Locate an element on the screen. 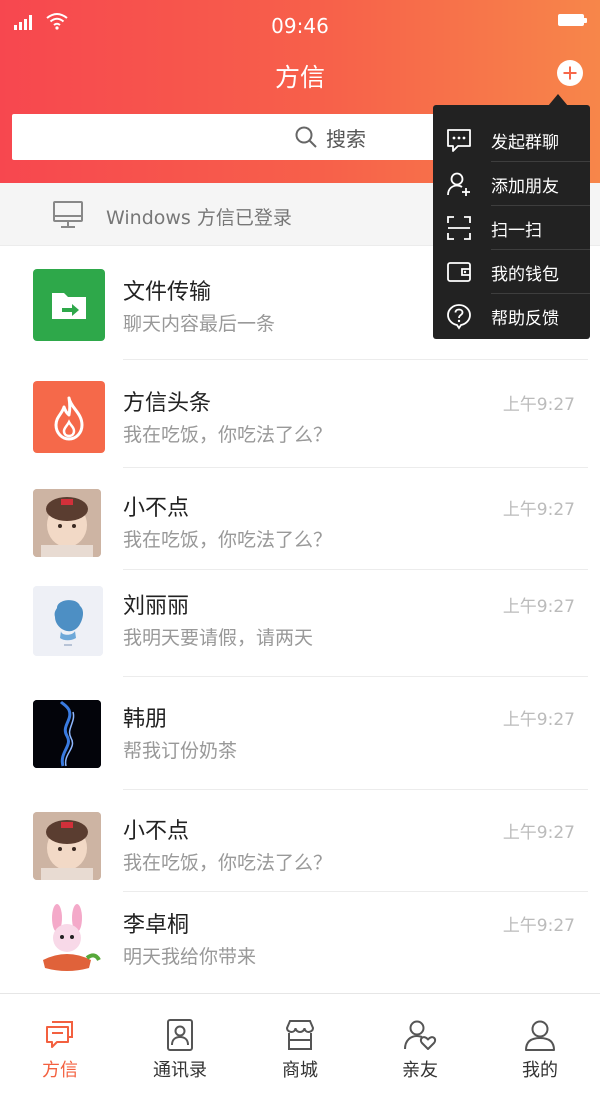 The image size is (600, 1093). chat-icon is located at coordinates (59, 1034).